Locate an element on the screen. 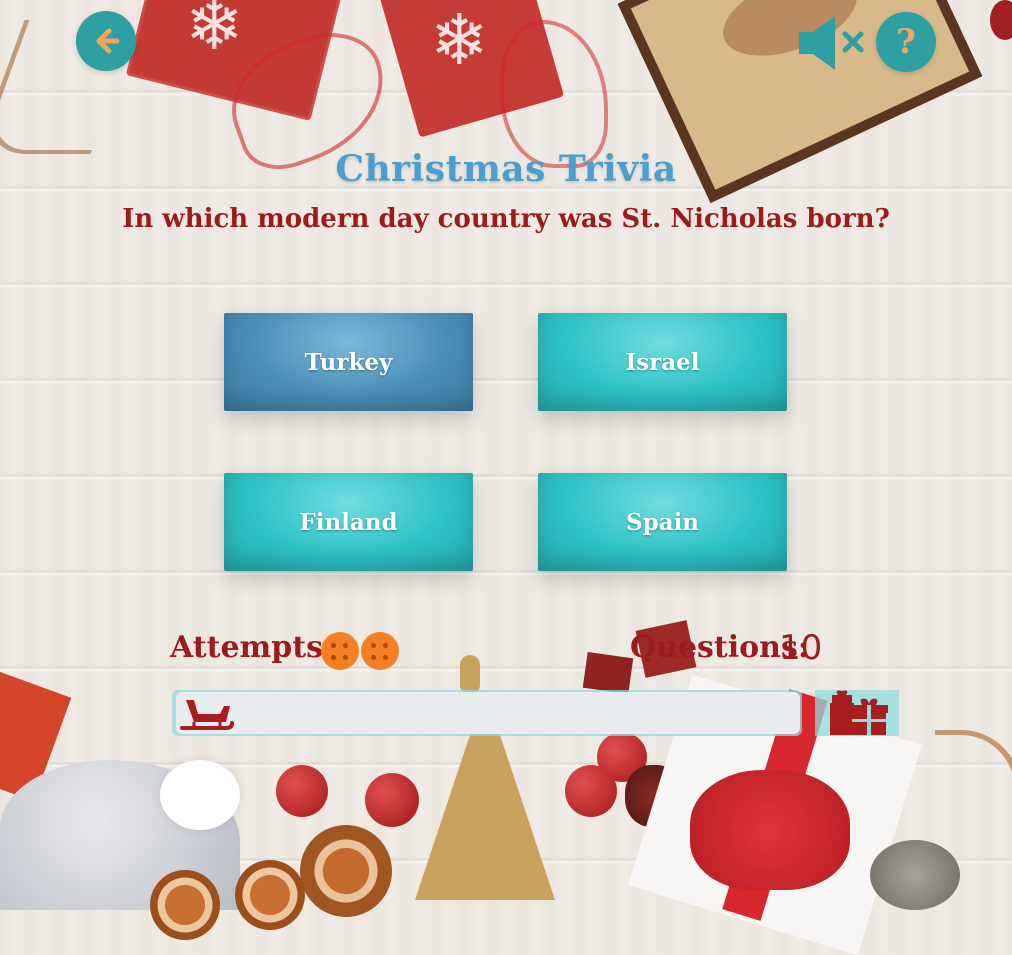 The width and height of the screenshot is (1012, 955). answer-button-finland: Finland is located at coordinates (348, 522).